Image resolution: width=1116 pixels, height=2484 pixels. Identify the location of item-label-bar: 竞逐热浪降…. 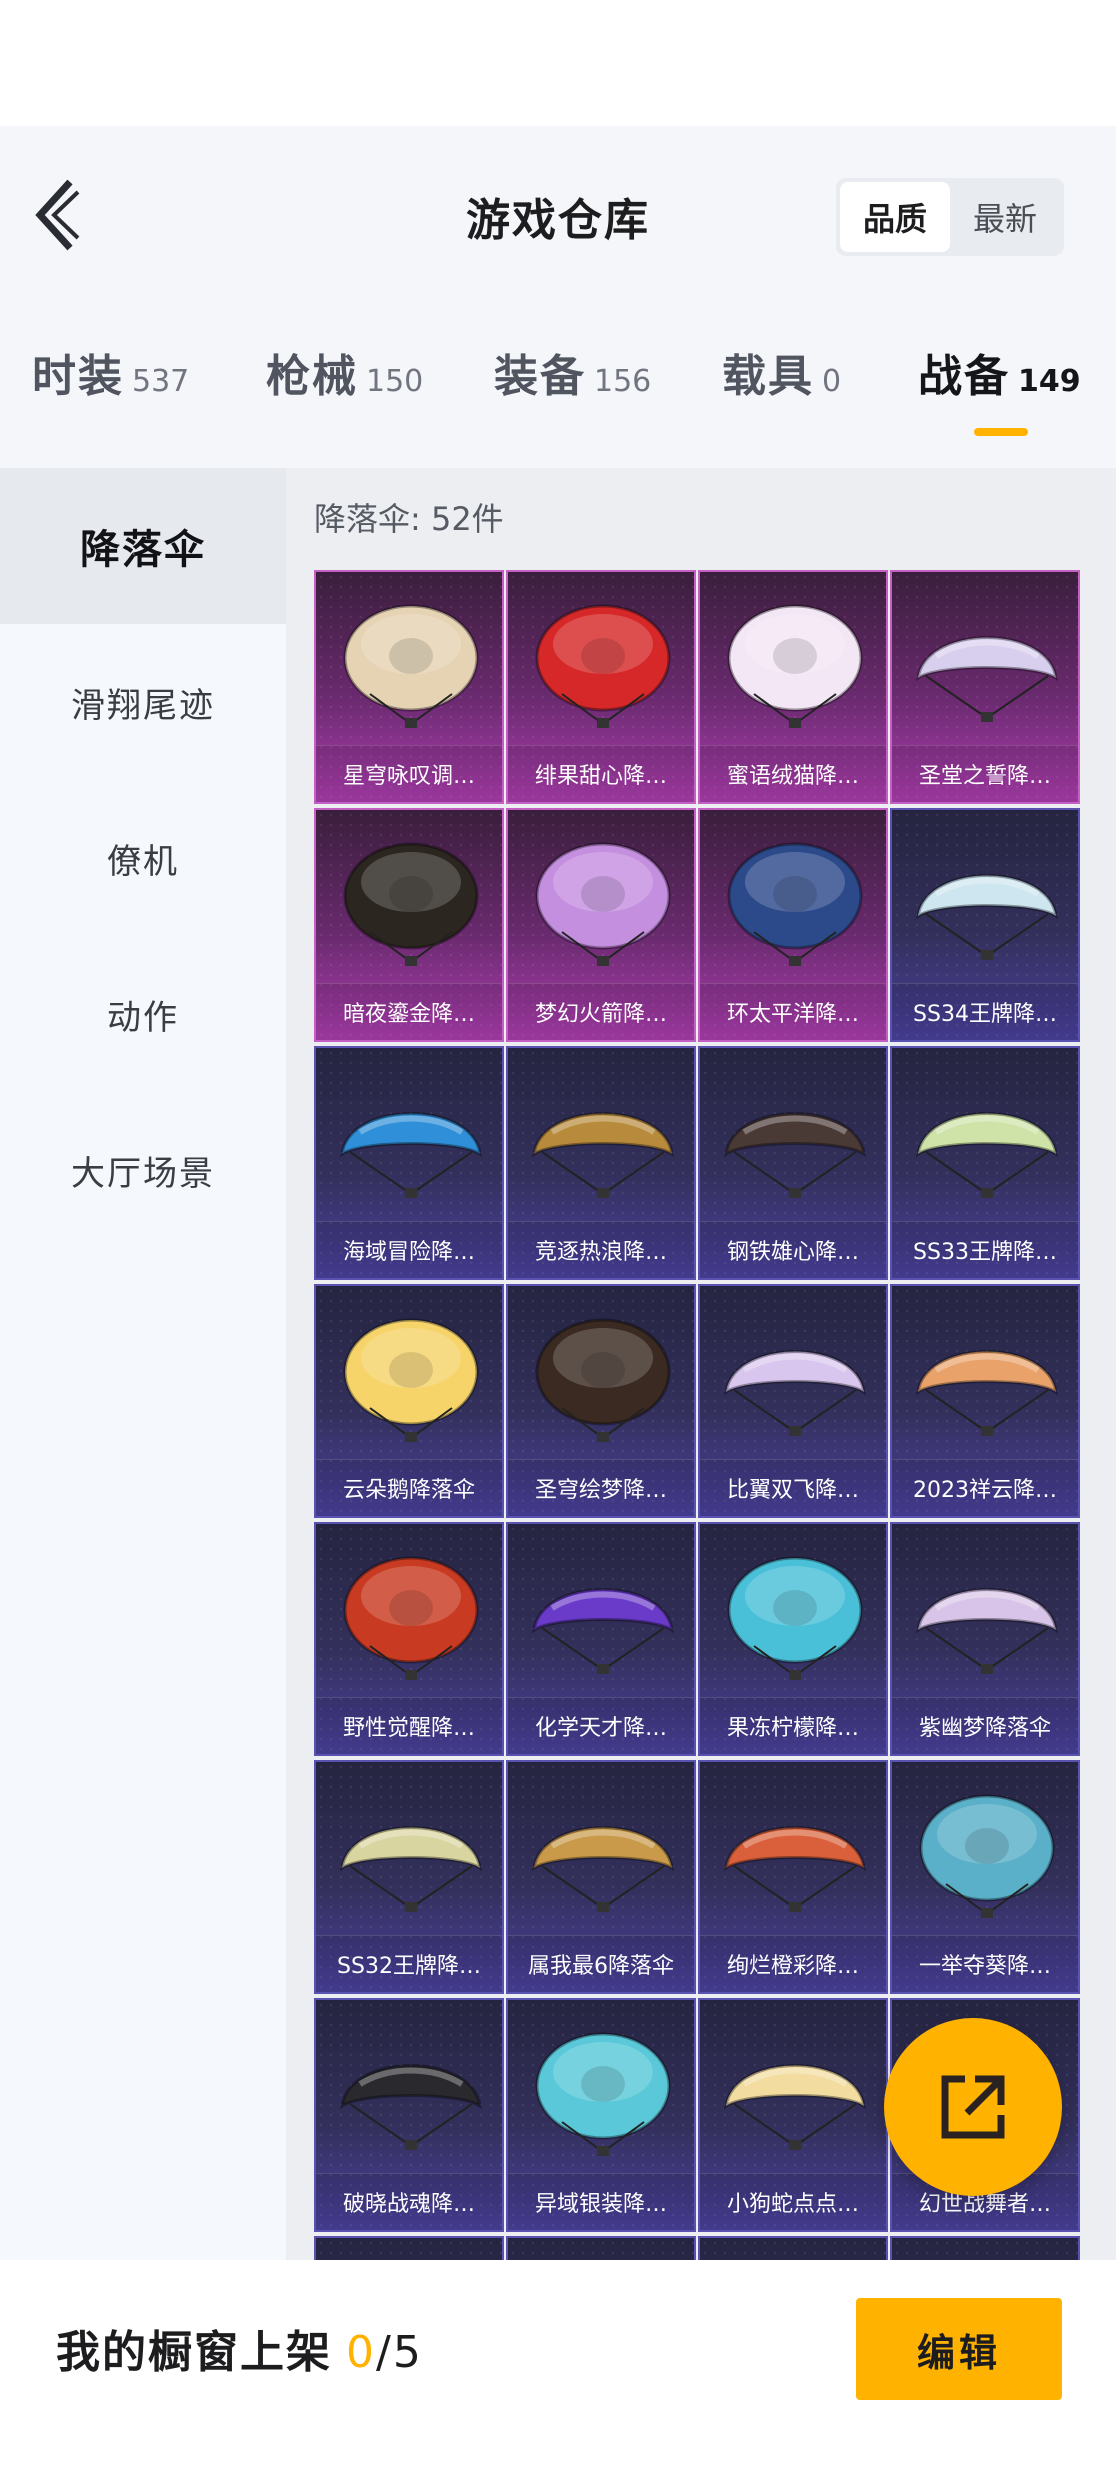
(601, 1249).